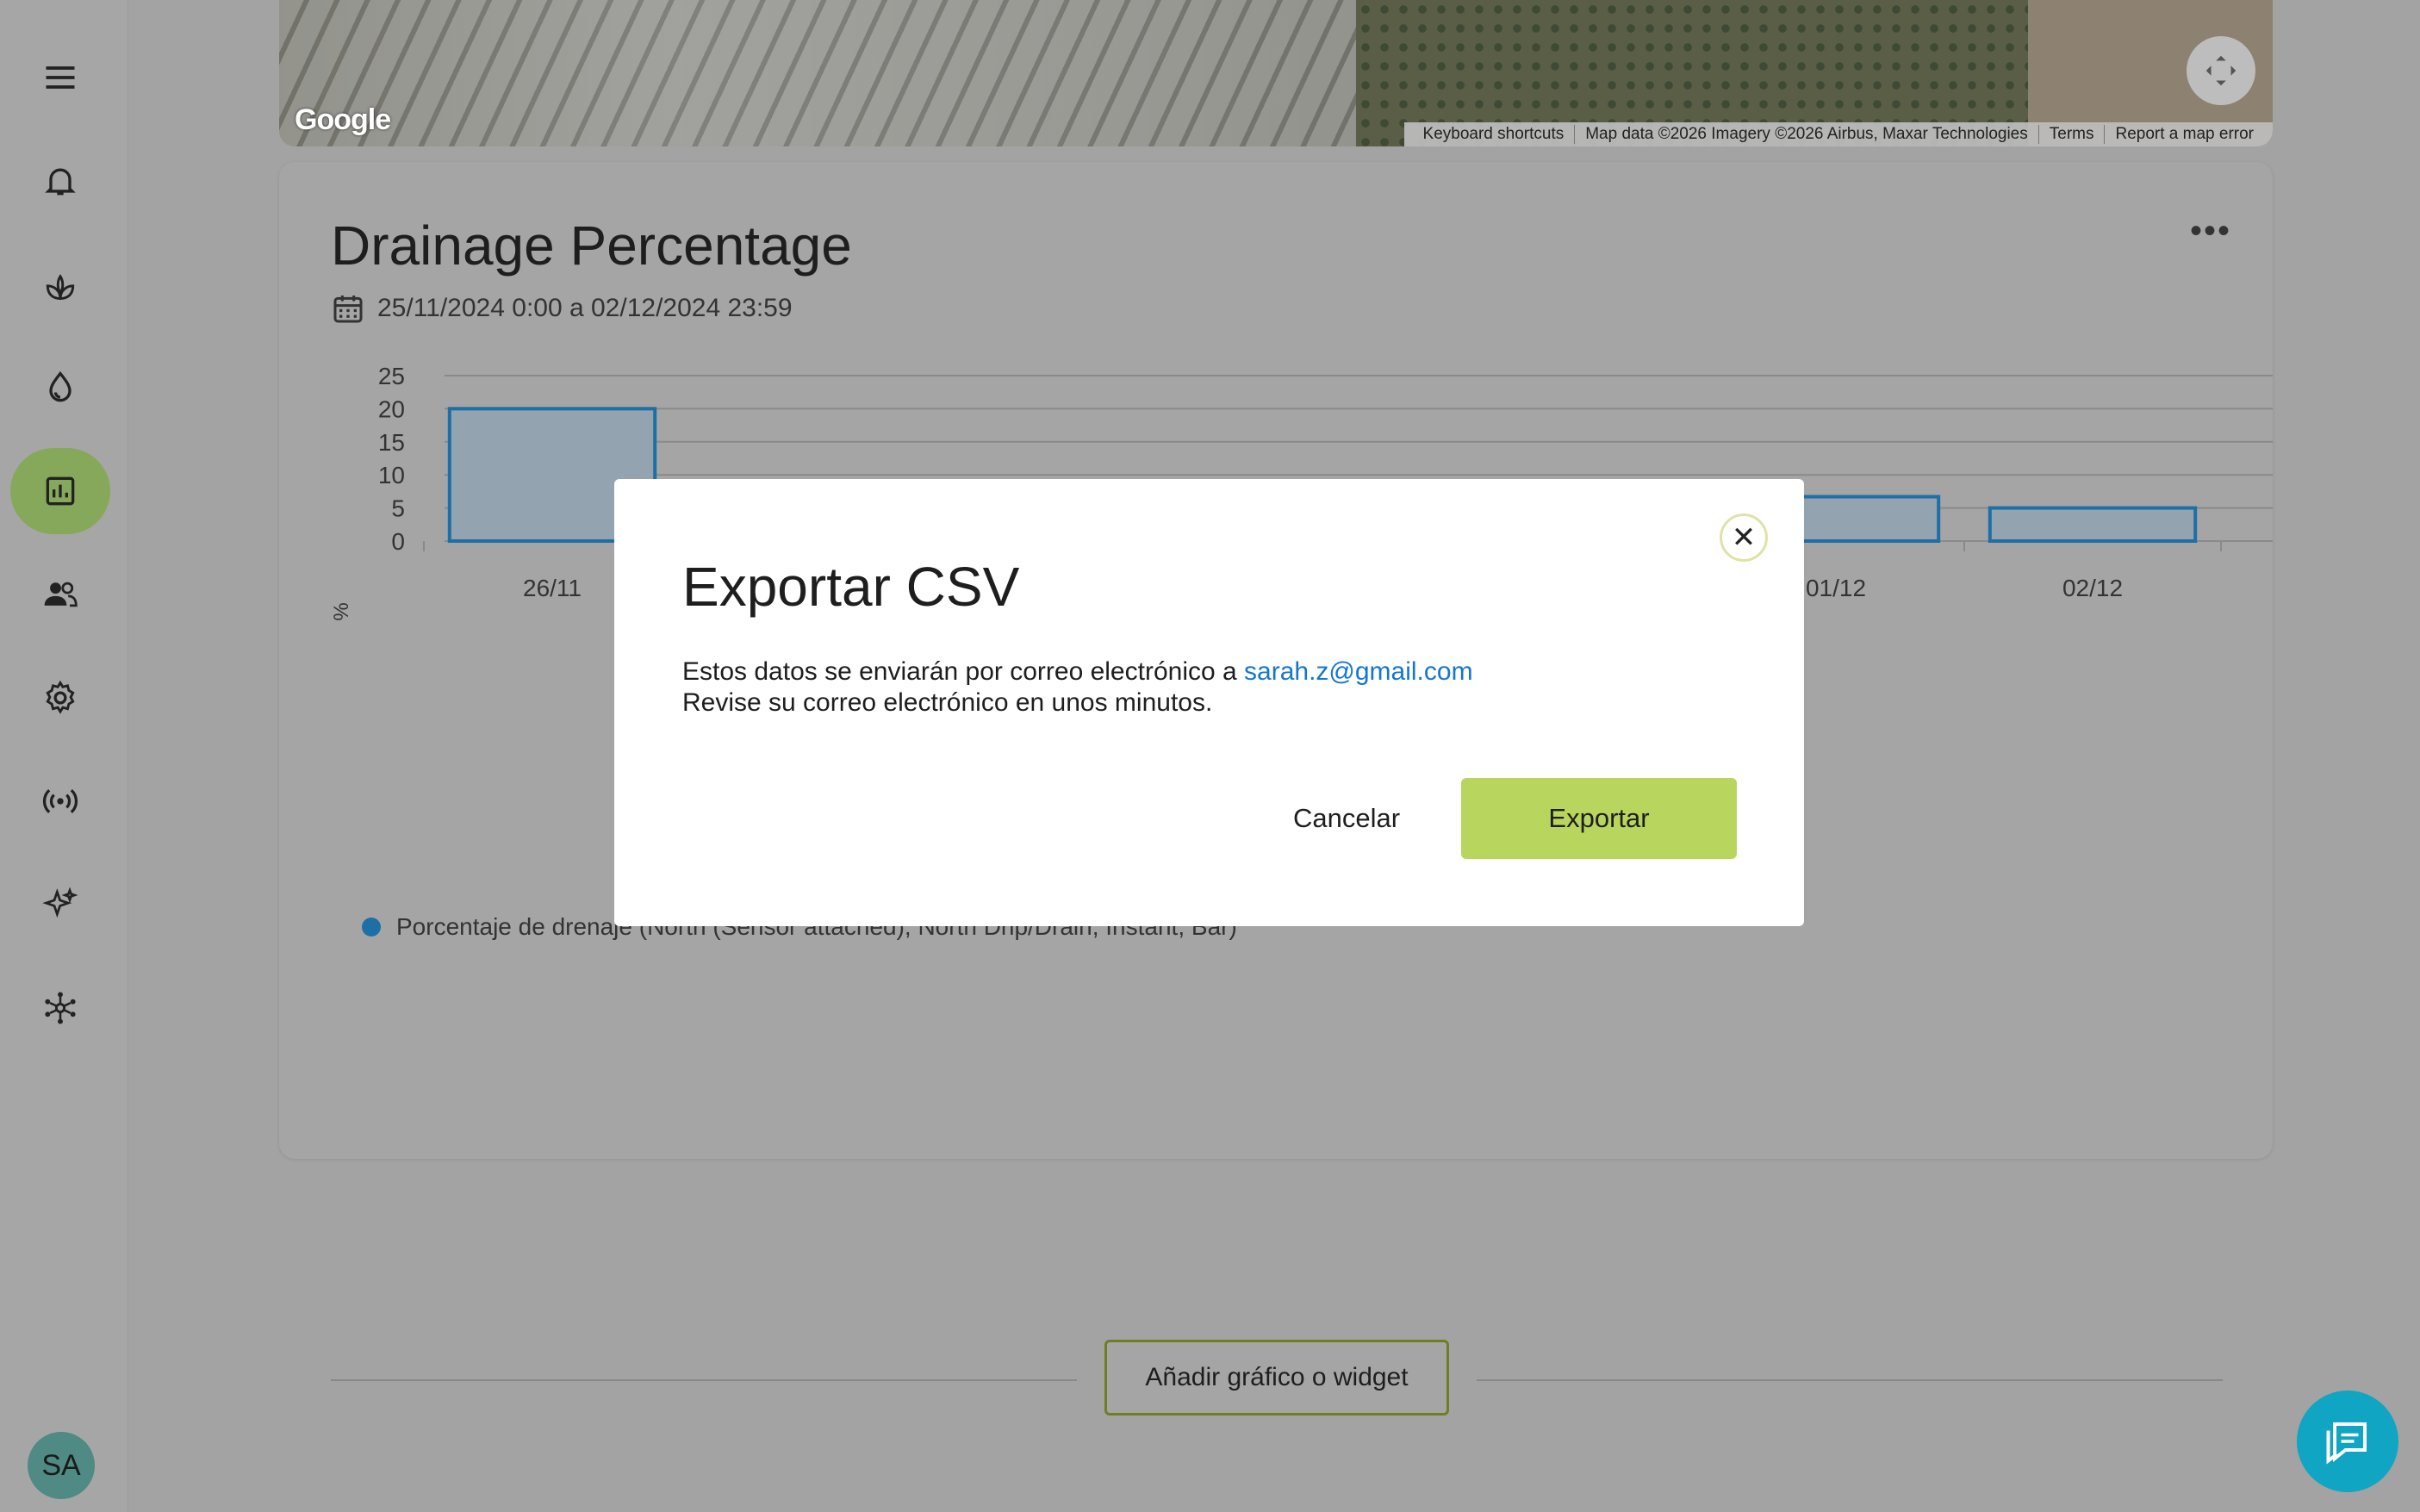  Describe the element at coordinates (1358, 672) in the screenshot. I see `recipient-email: sarah.z@gmail.com` at that location.